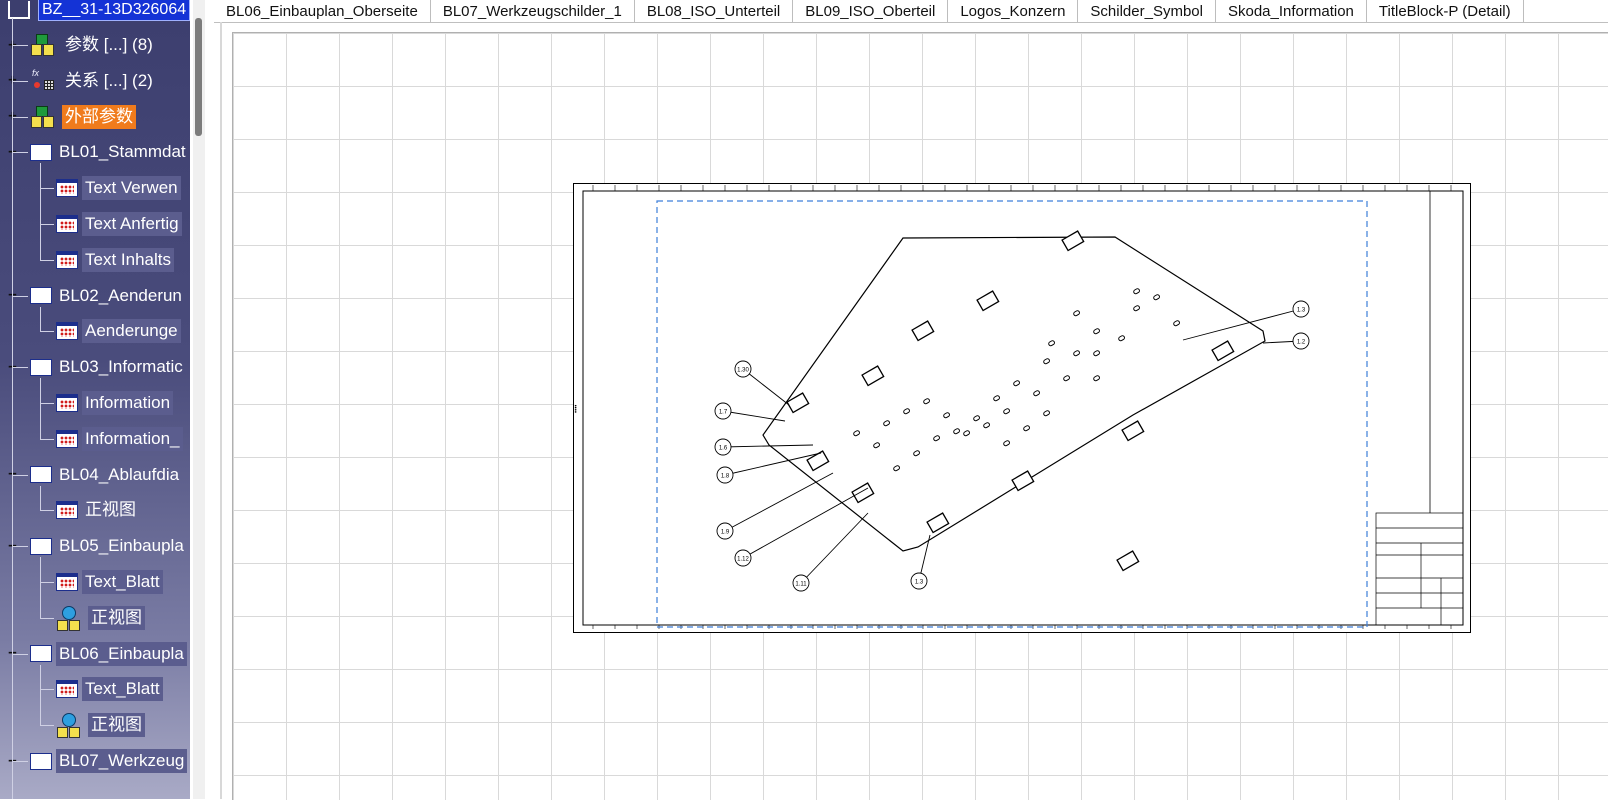  I want to click on sheet-tab: BL09_ISO_Oberteil, so click(871, 11).